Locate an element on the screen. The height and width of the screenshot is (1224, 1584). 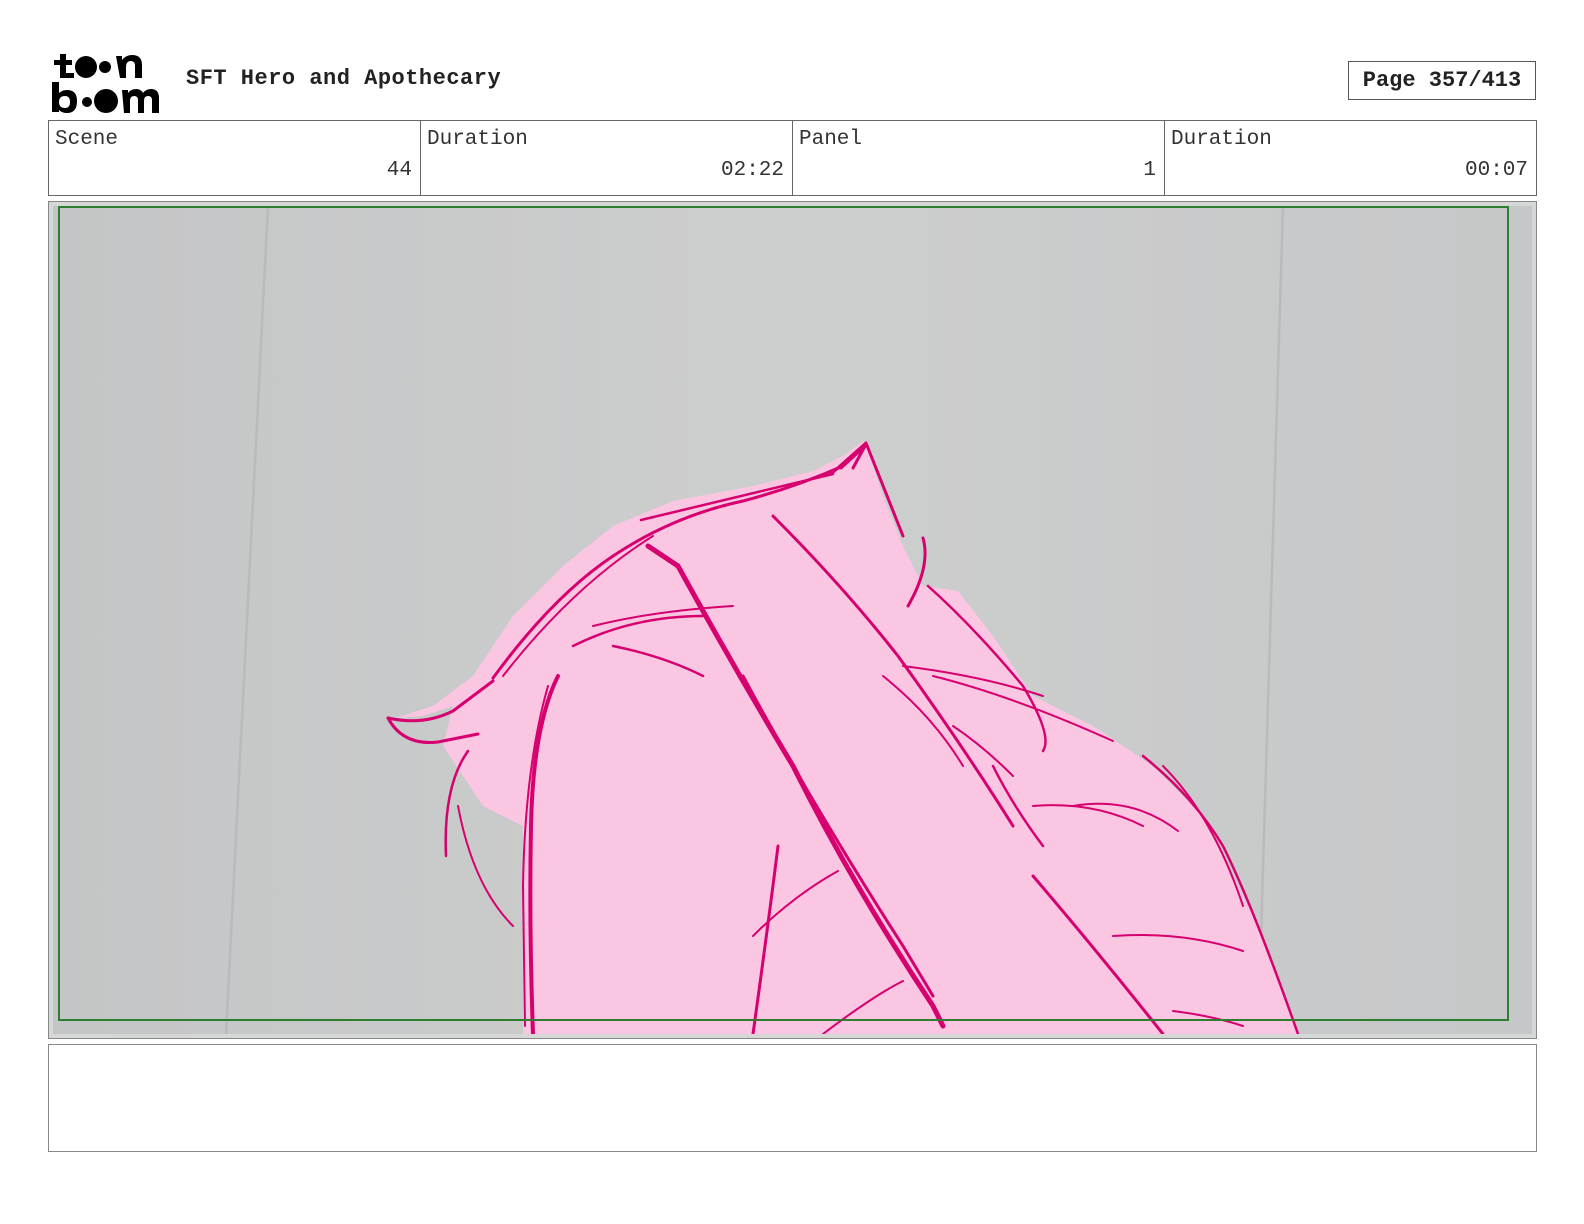
panel-duration-cell: Duration 00:07 is located at coordinates (1350, 158).